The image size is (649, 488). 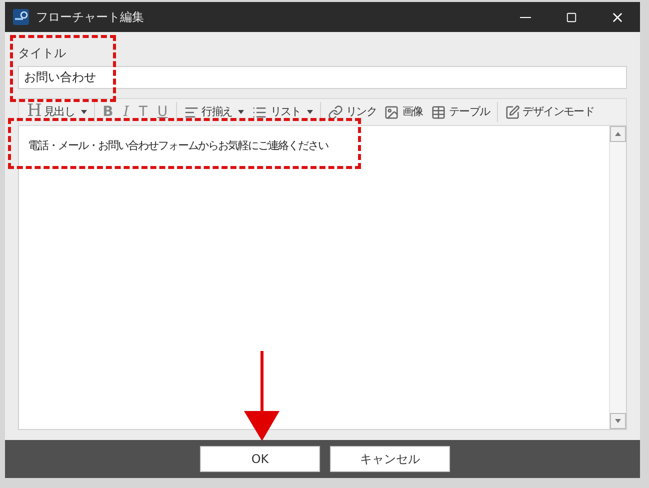 What do you see at coordinates (260, 459) in the screenshot?
I see `dialog-button: OK` at bounding box center [260, 459].